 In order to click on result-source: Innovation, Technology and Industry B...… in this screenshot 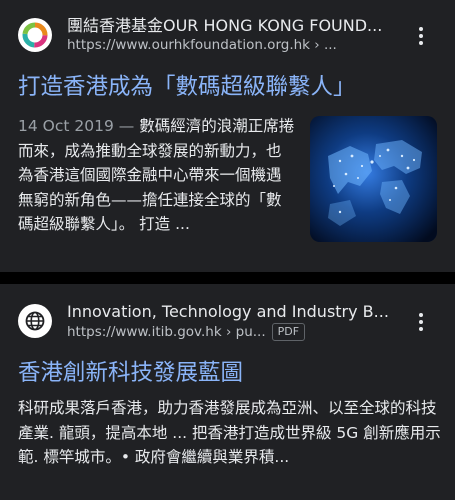, I will do `click(231, 322)`.